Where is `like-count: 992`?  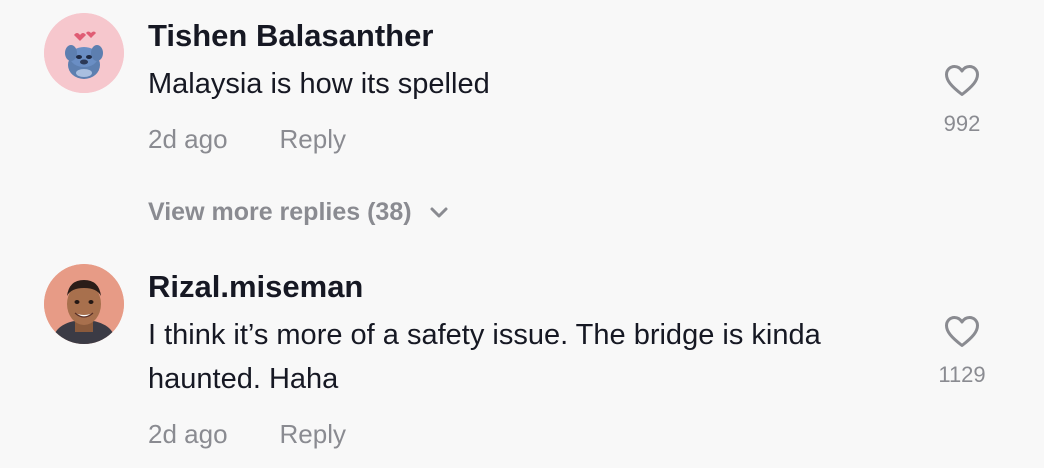 like-count: 992 is located at coordinates (962, 123).